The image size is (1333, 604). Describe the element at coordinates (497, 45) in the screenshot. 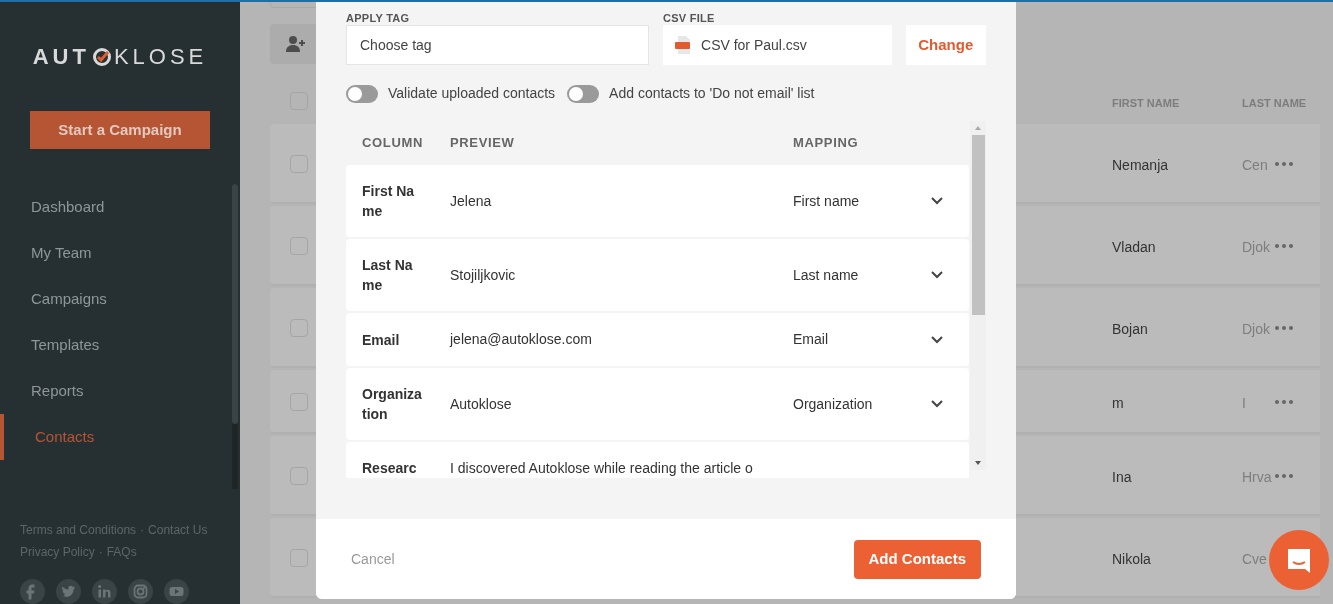

I see `tag-select: Choose tag` at that location.